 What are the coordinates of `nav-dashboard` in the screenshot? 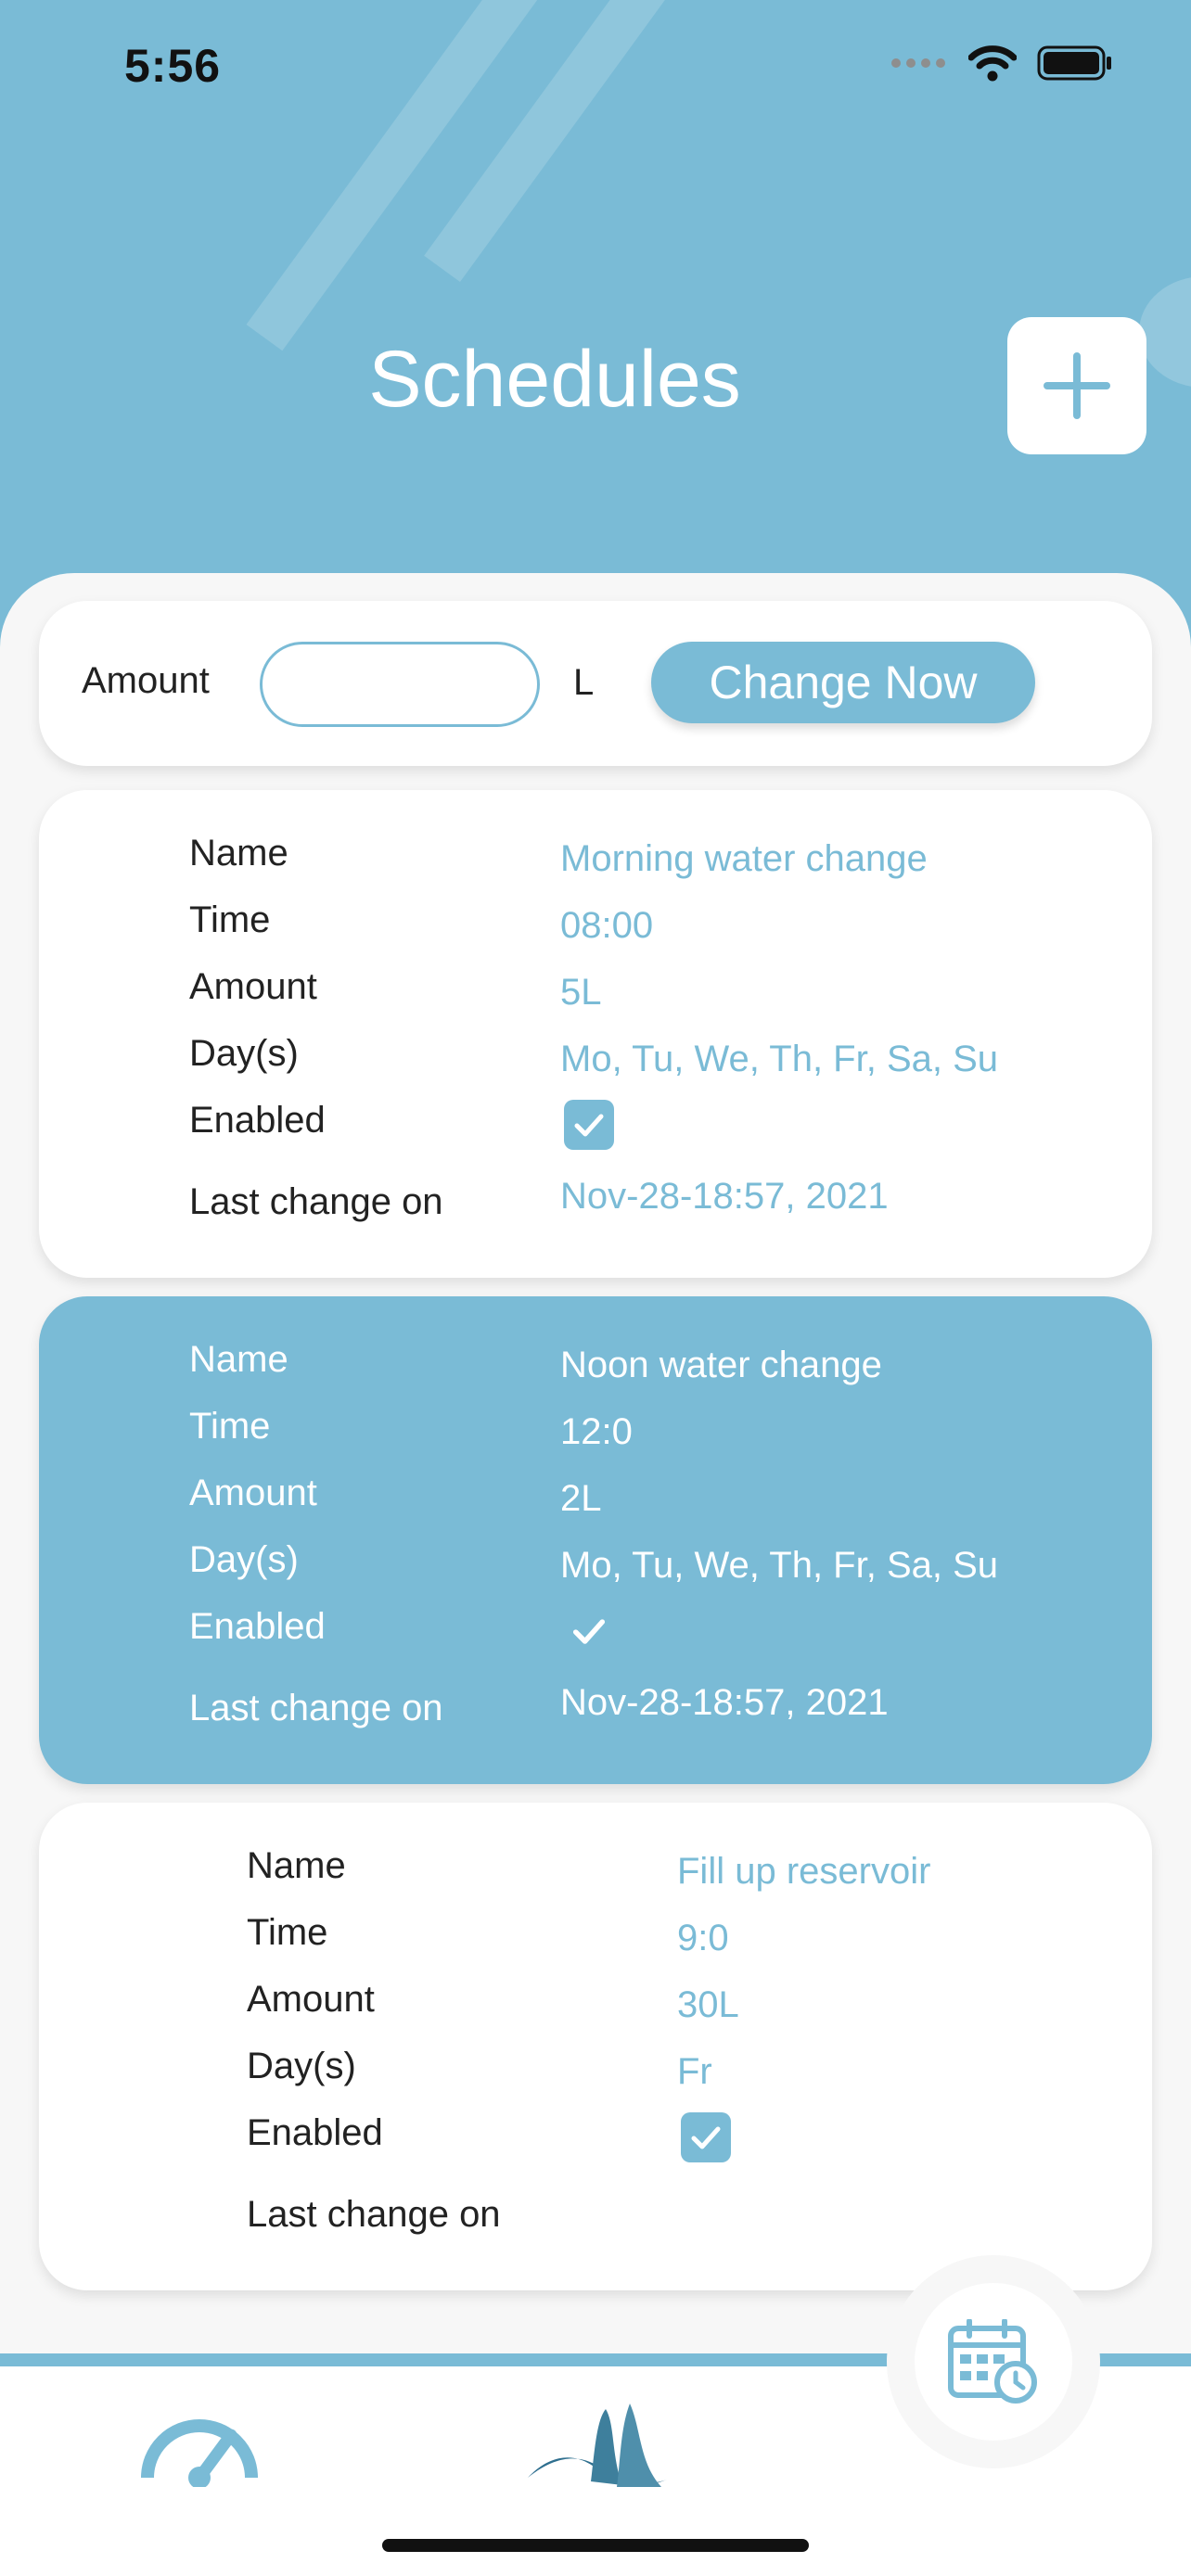 It's located at (199, 2445).